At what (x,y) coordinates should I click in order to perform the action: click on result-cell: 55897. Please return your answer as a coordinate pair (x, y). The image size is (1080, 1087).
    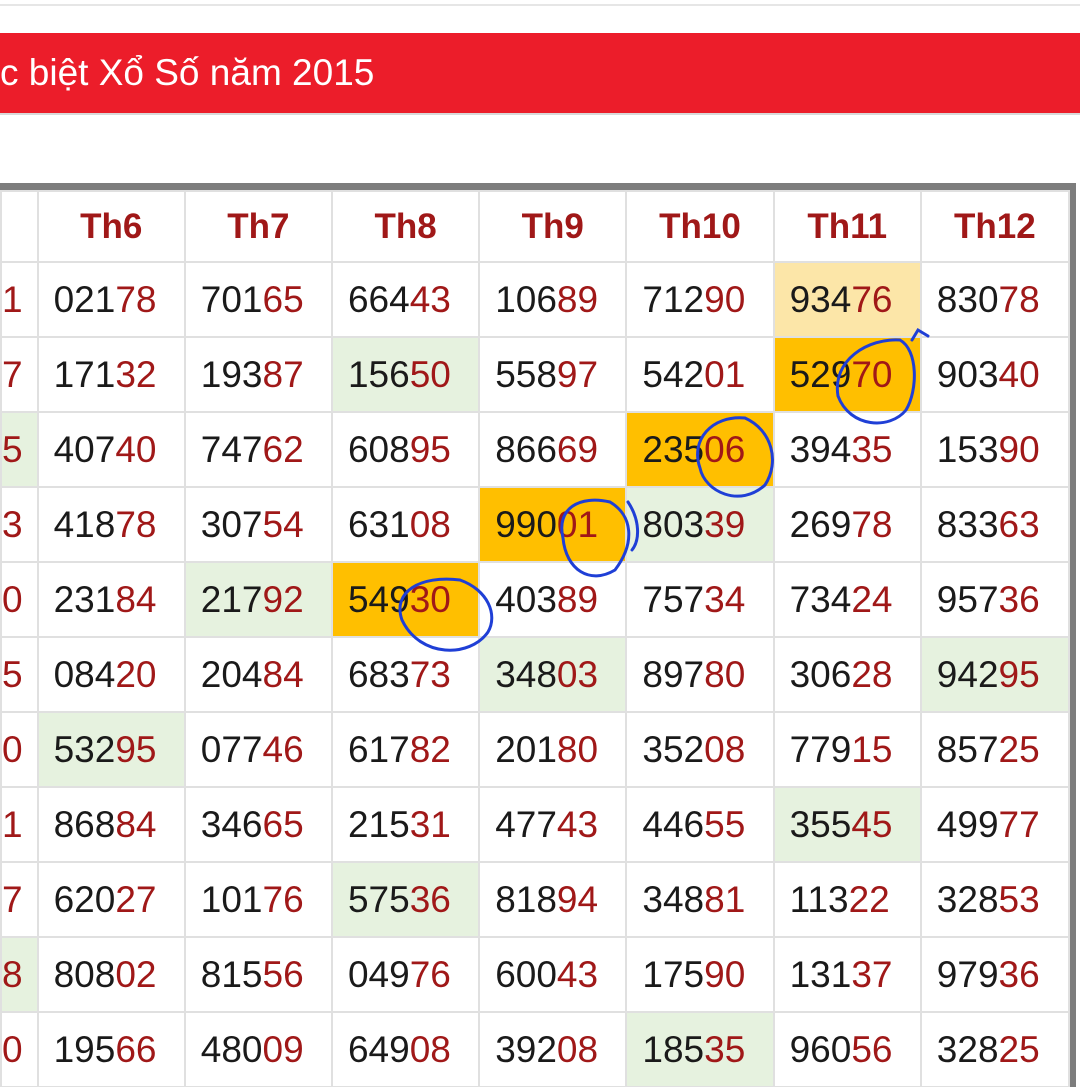
    Looking at the image, I should click on (553, 374).